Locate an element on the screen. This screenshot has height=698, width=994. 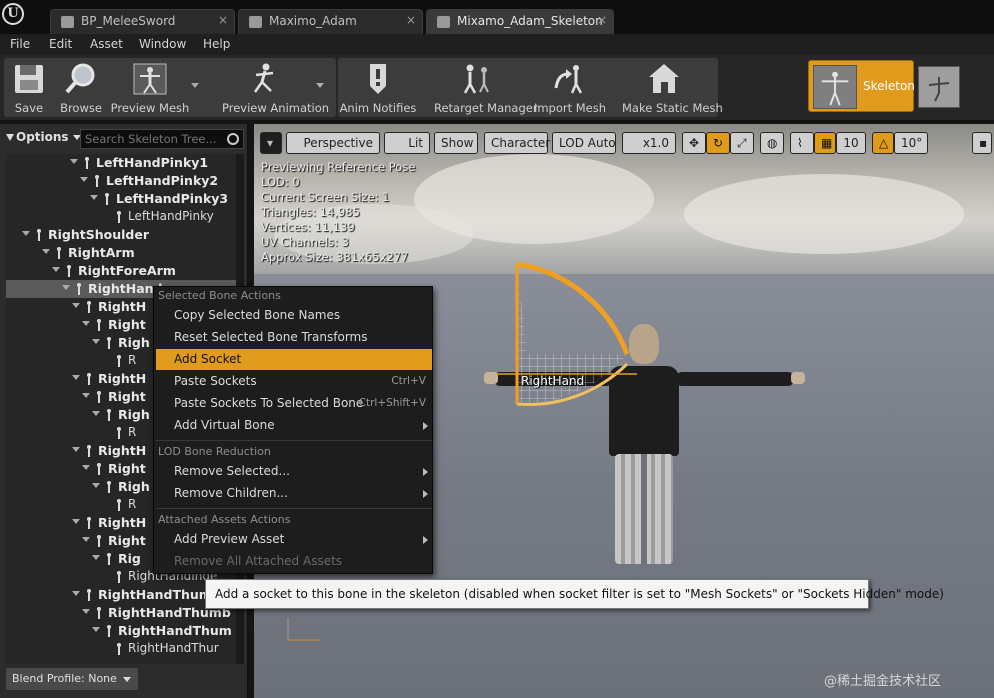
bone-row: RightShoulder is located at coordinates (121, 235).